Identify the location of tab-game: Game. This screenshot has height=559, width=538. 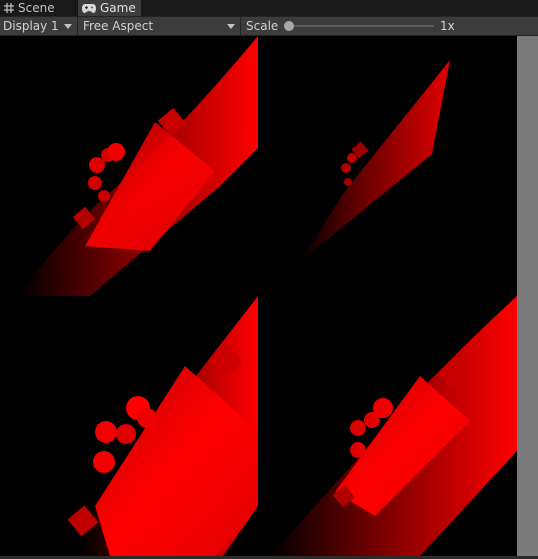
(109, 8).